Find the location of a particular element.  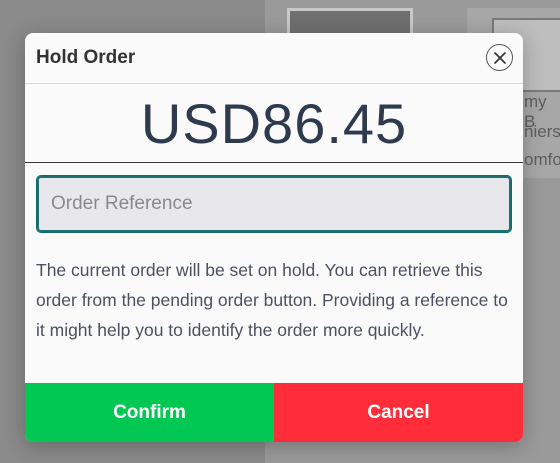

close-button is located at coordinates (499, 57).